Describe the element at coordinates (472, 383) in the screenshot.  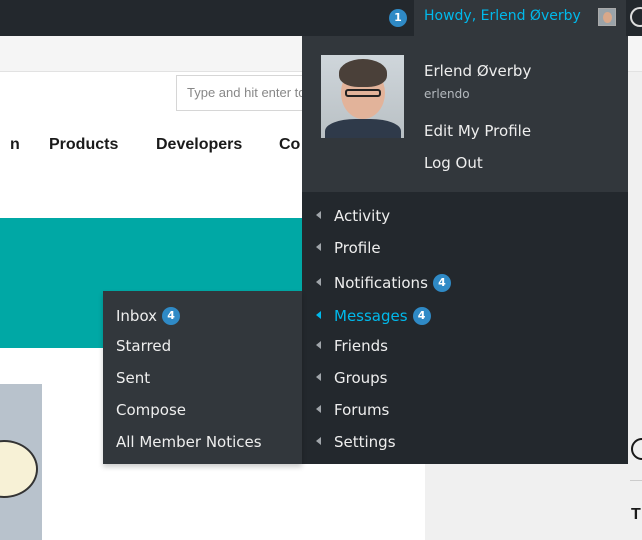
I see `menu-item-groups: Groups` at that location.